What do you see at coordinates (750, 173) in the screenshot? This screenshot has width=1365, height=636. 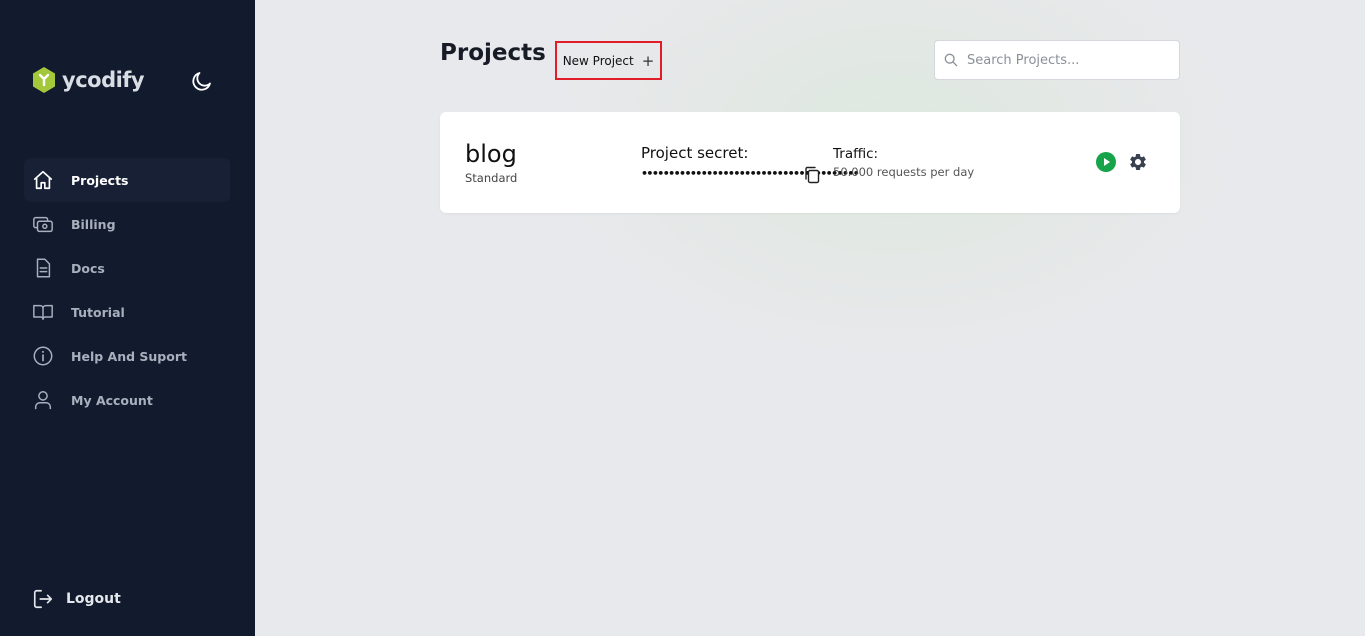 I see `project-secret-value: ••••••••••••••••••••••••••••••••••••••••` at bounding box center [750, 173].